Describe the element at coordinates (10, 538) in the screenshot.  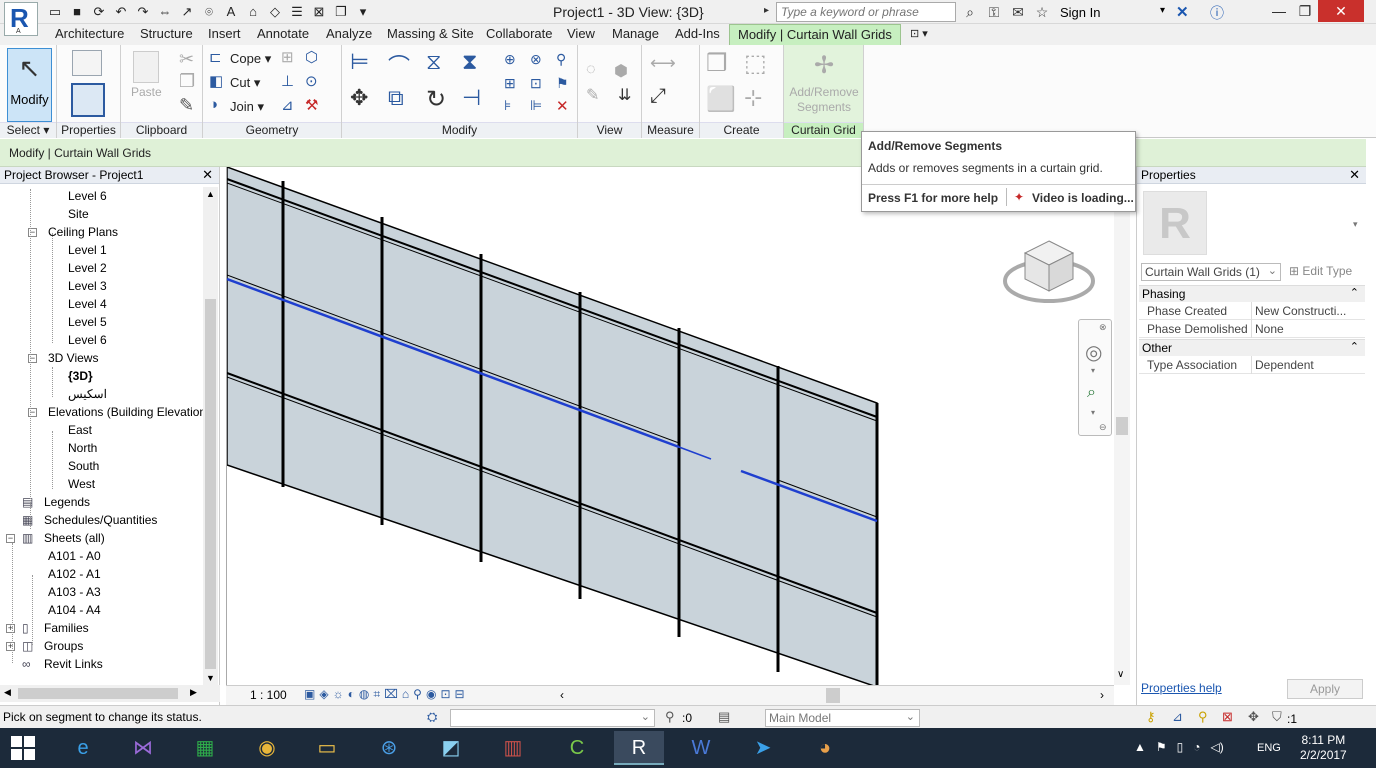
I see `tree-expand-toggle: −` at that location.